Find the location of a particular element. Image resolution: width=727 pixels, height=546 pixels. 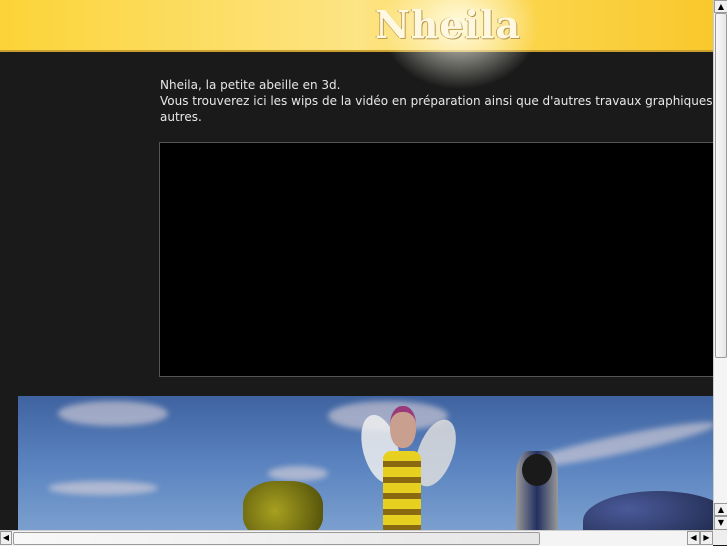

scroll-up-button: ▲ is located at coordinates (720, 6).